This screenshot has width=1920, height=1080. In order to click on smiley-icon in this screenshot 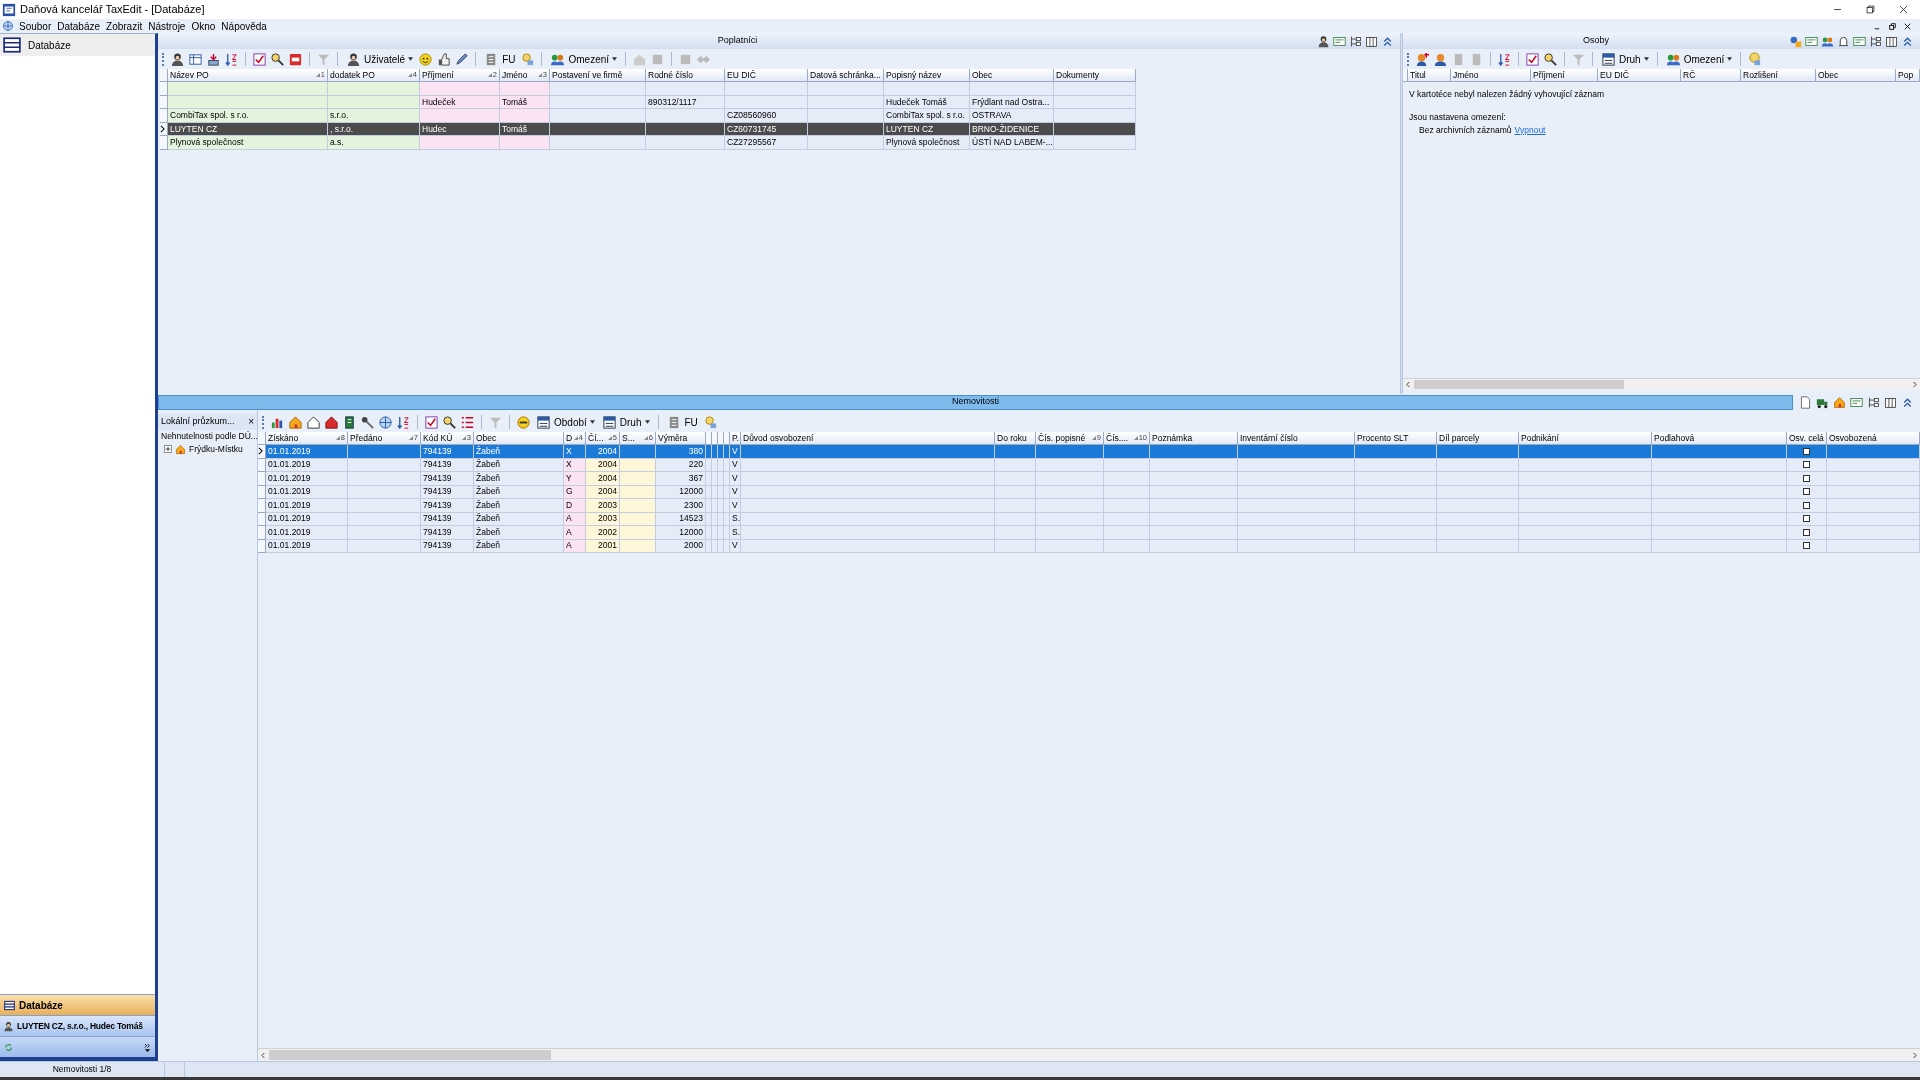, I will do `click(426, 59)`.